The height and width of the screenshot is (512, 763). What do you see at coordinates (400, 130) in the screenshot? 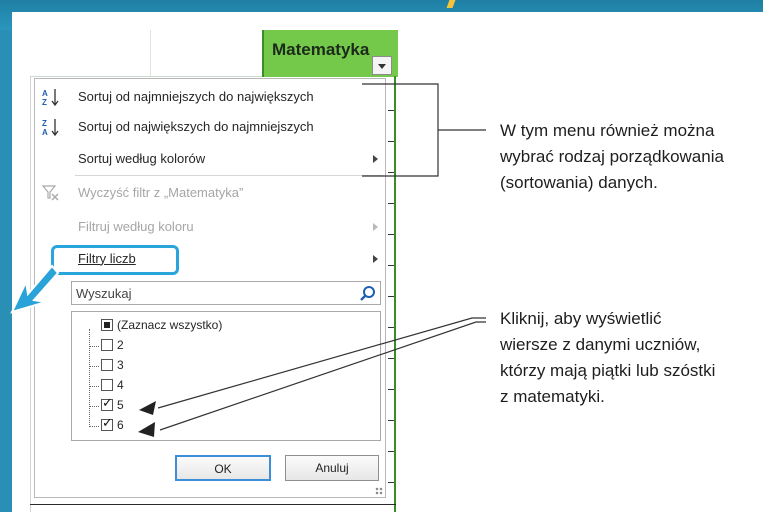
I see `sort-bracket` at bounding box center [400, 130].